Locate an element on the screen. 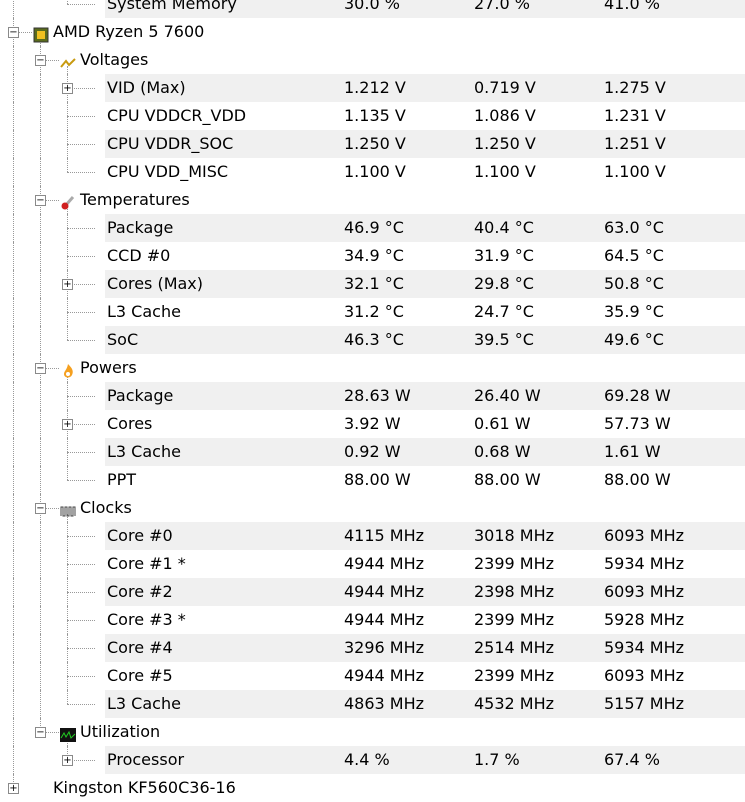 This screenshot has width=745, height=802. min-cell: 24.7 °C is located at coordinates (504, 311).